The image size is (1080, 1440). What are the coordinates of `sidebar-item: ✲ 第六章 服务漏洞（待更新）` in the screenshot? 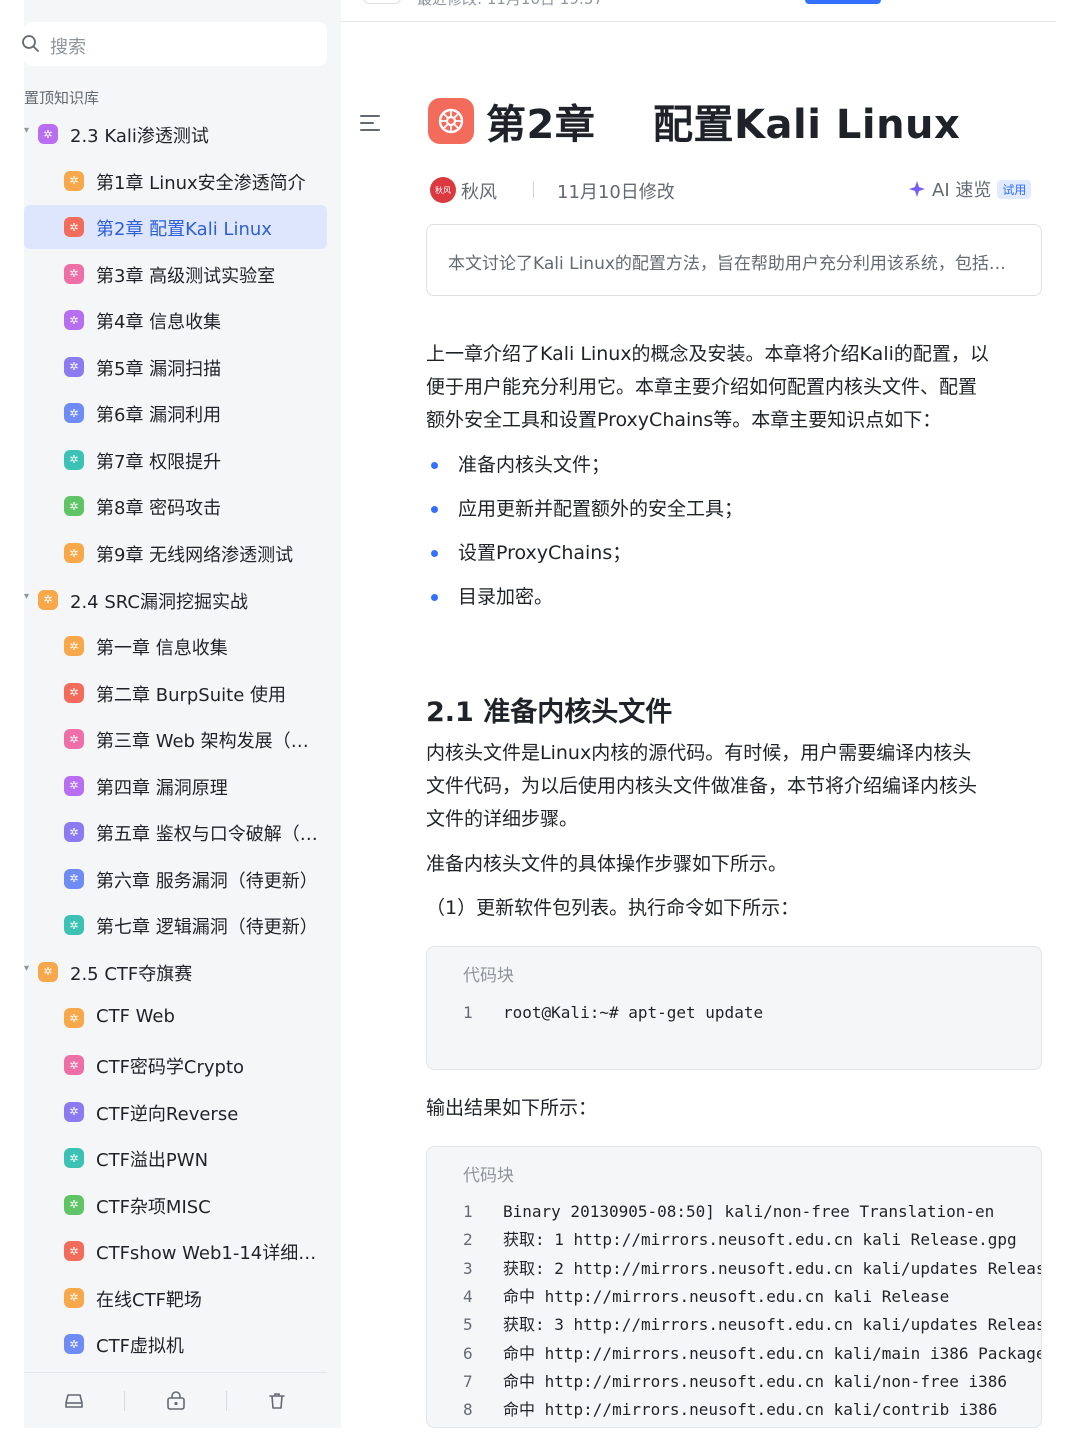 It's located at (175, 879).